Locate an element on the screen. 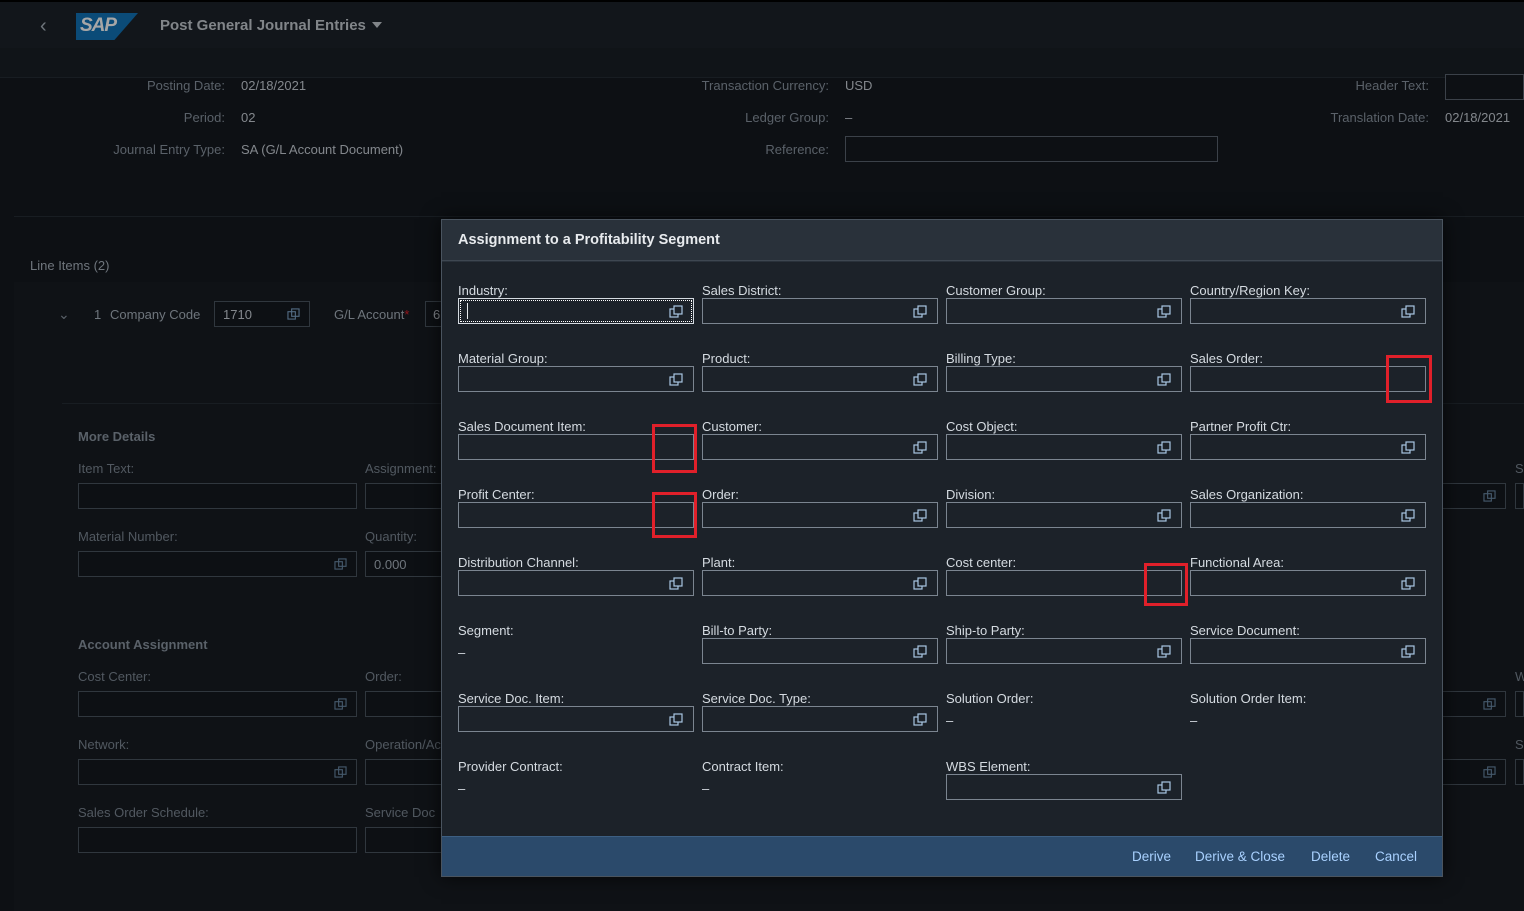 This screenshot has width=1524, height=911. solution-order-label: Solution Order: is located at coordinates (990, 698).